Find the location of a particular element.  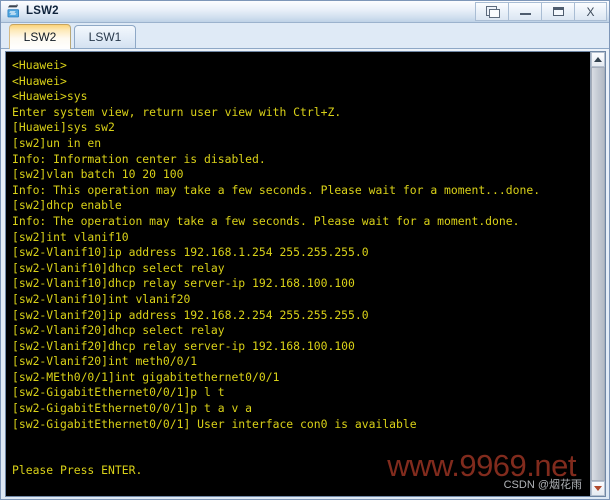

scroll-up-button is located at coordinates (598, 59).